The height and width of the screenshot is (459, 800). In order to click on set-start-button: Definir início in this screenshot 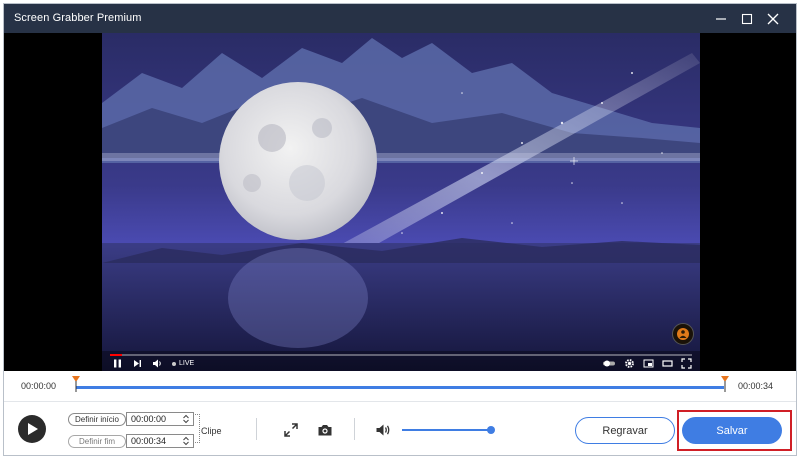, I will do `click(97, 419)`.